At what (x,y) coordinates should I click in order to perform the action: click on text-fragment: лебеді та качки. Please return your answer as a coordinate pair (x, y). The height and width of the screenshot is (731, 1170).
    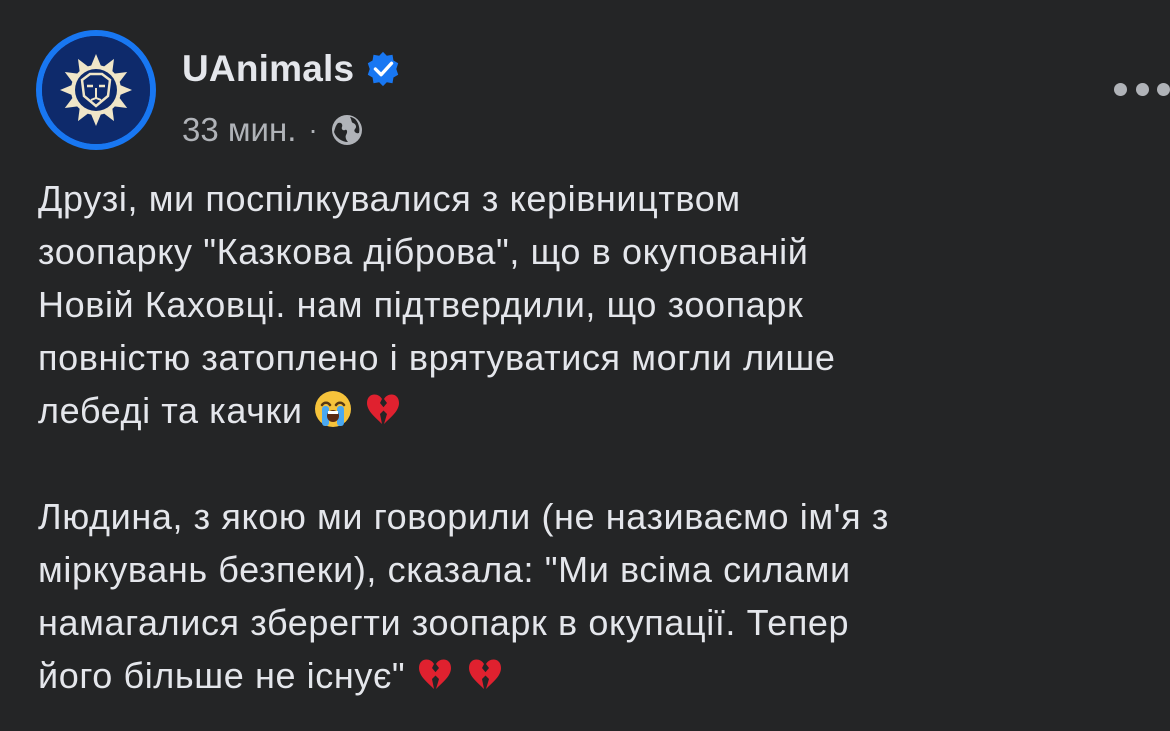
    Looking at the image, I should click on (170, 410).